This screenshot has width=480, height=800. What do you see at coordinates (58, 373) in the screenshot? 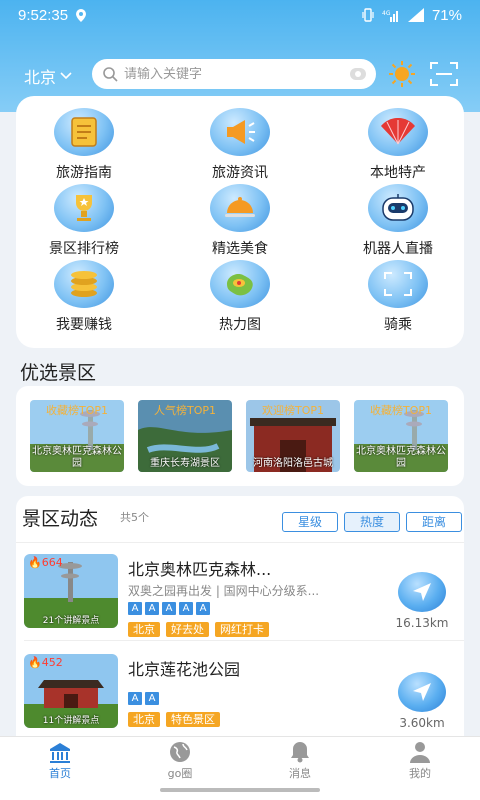
I see `featured-section-title: 优选景区` at bounding box center [58, 373].